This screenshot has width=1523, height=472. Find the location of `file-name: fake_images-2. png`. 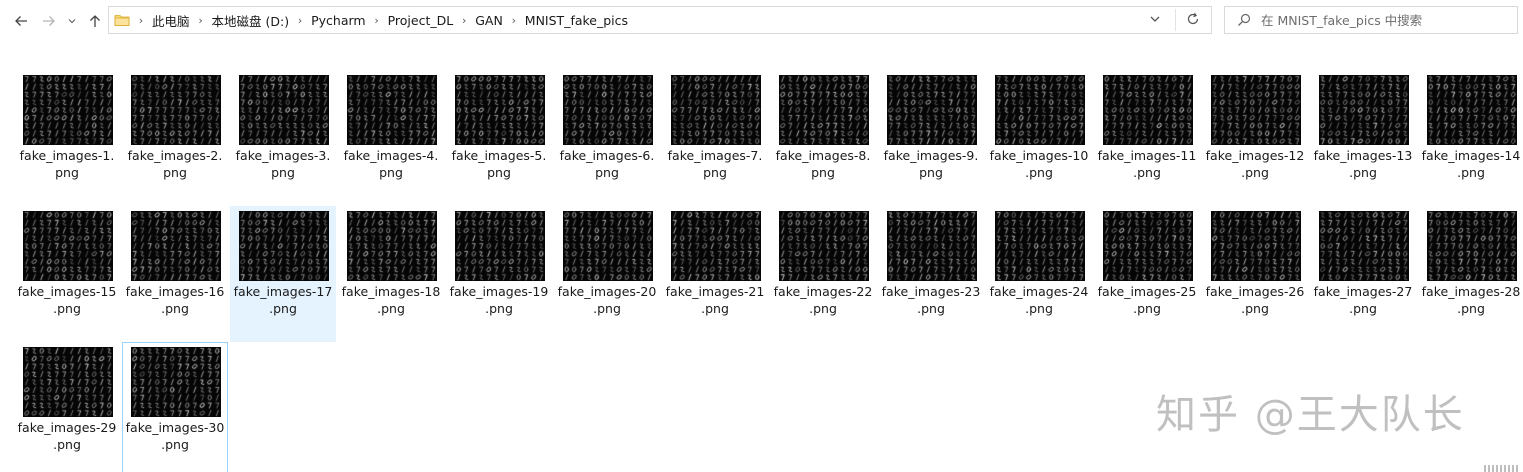

file-name: fake_images-2. png is located at coordinates (175, 164).